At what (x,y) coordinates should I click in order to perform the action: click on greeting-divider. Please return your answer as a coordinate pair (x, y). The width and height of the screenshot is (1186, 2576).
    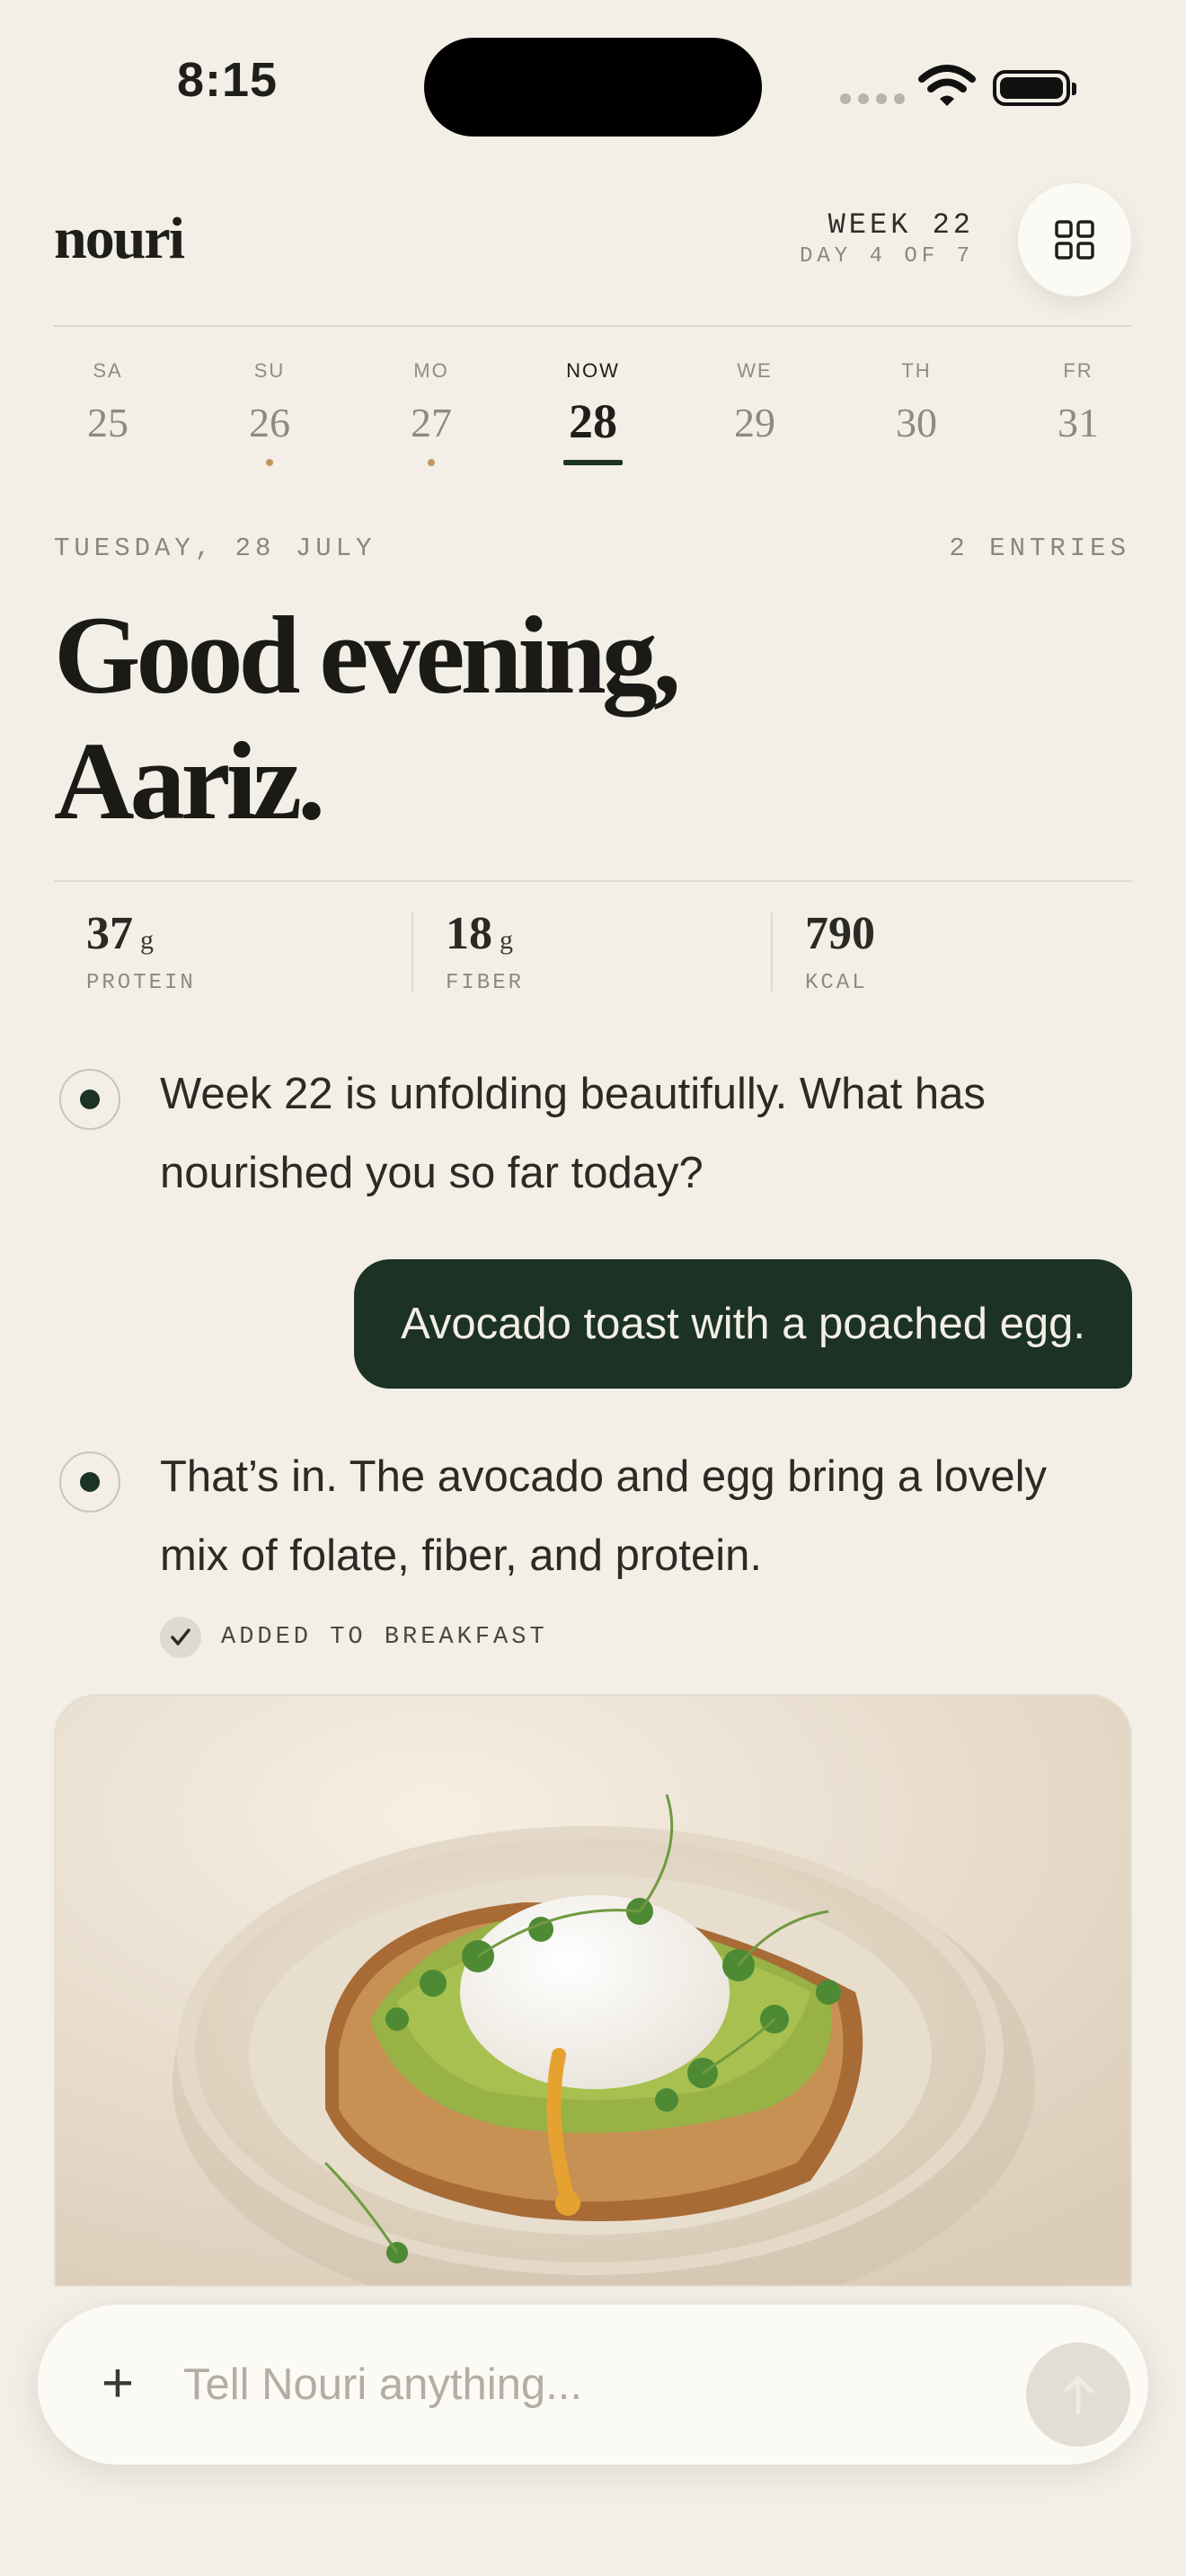
    Looking at the image, I should click on (593, 881).